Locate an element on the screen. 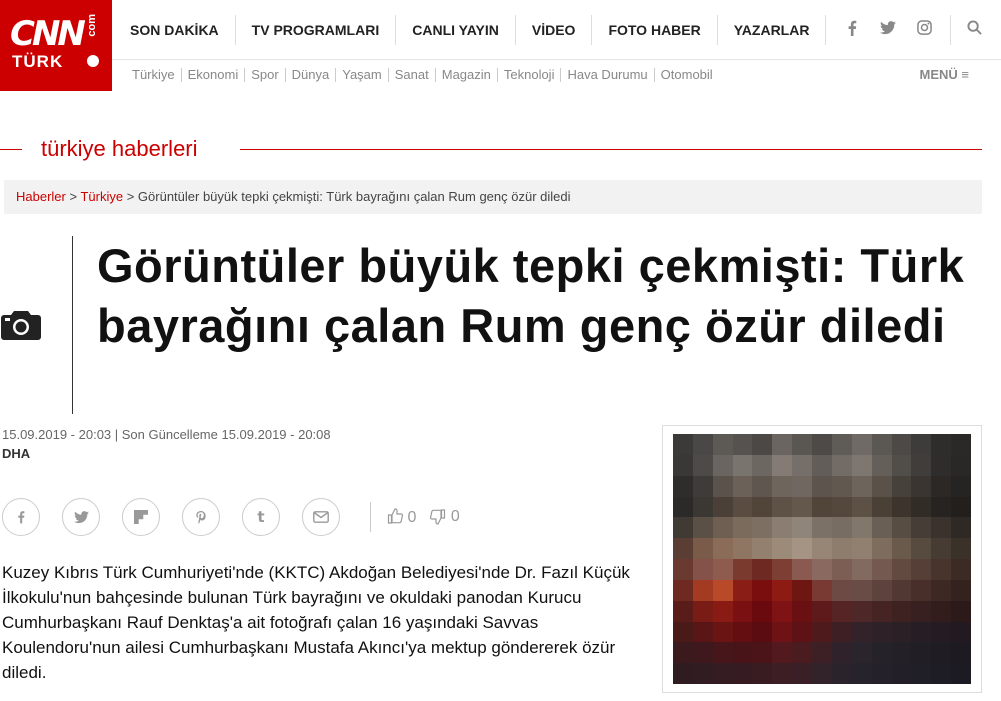 The height and width of the screenshot is (701, 1001). article-photo is located at coordinates (822, 559).